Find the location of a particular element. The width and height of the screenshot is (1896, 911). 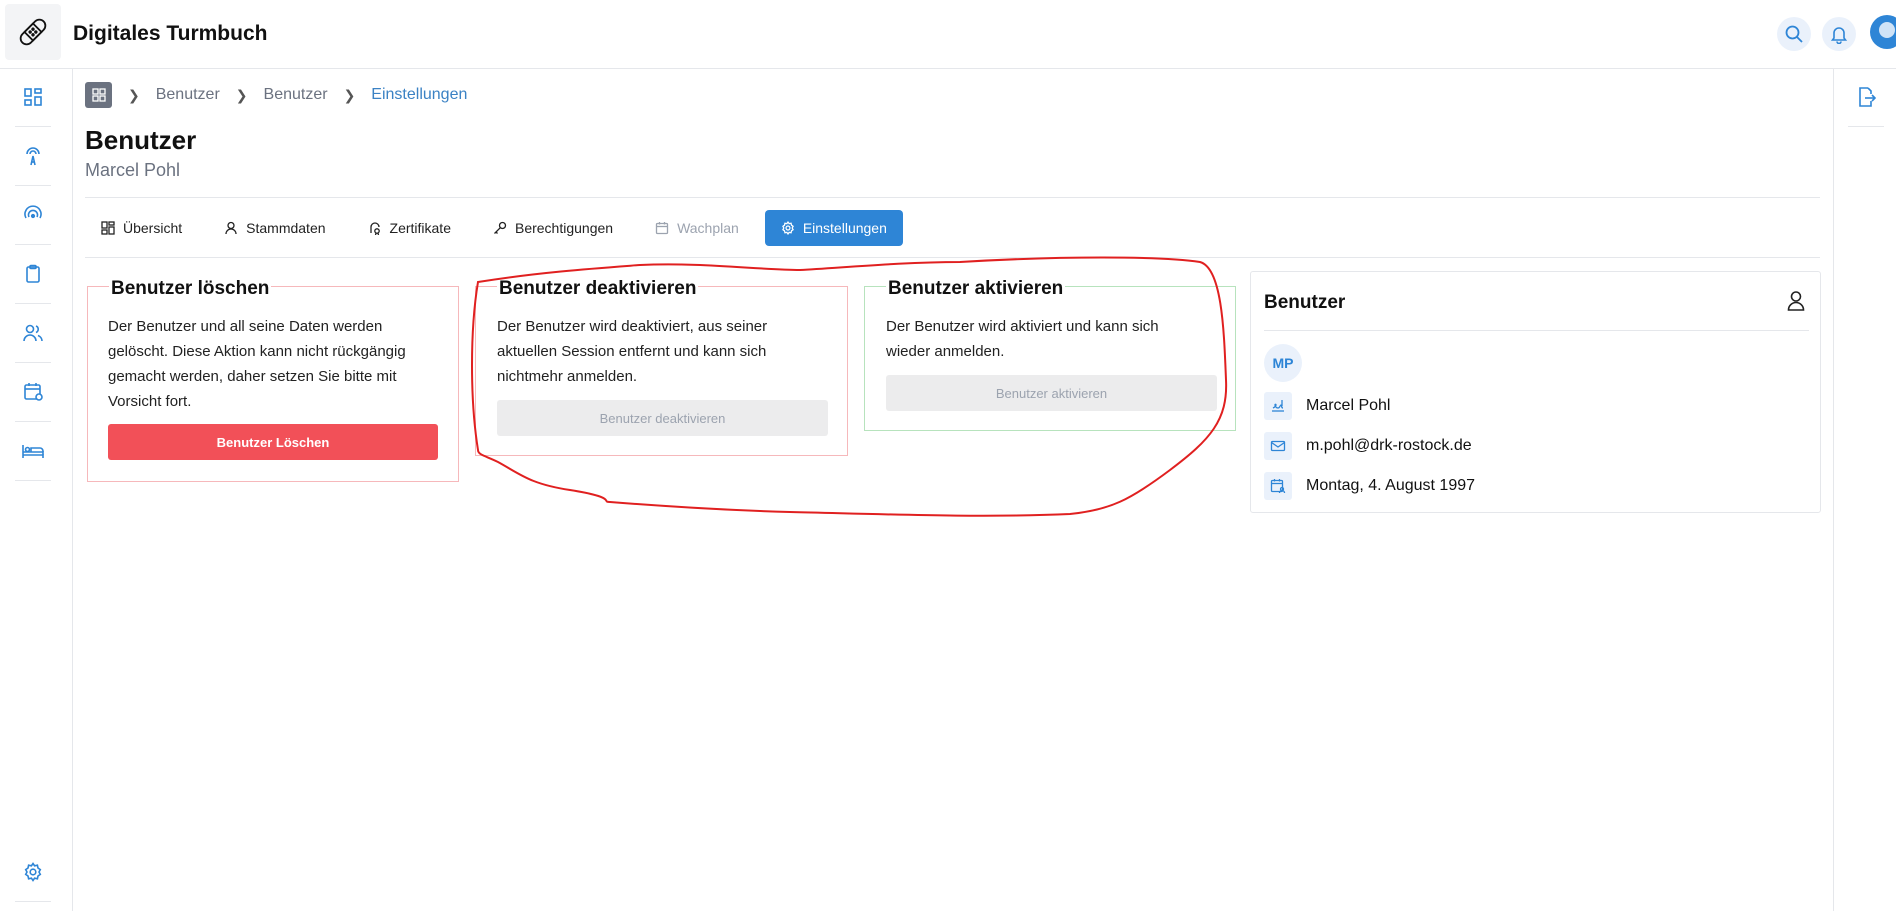

bandage-icon is located at coordinates (33, 32).